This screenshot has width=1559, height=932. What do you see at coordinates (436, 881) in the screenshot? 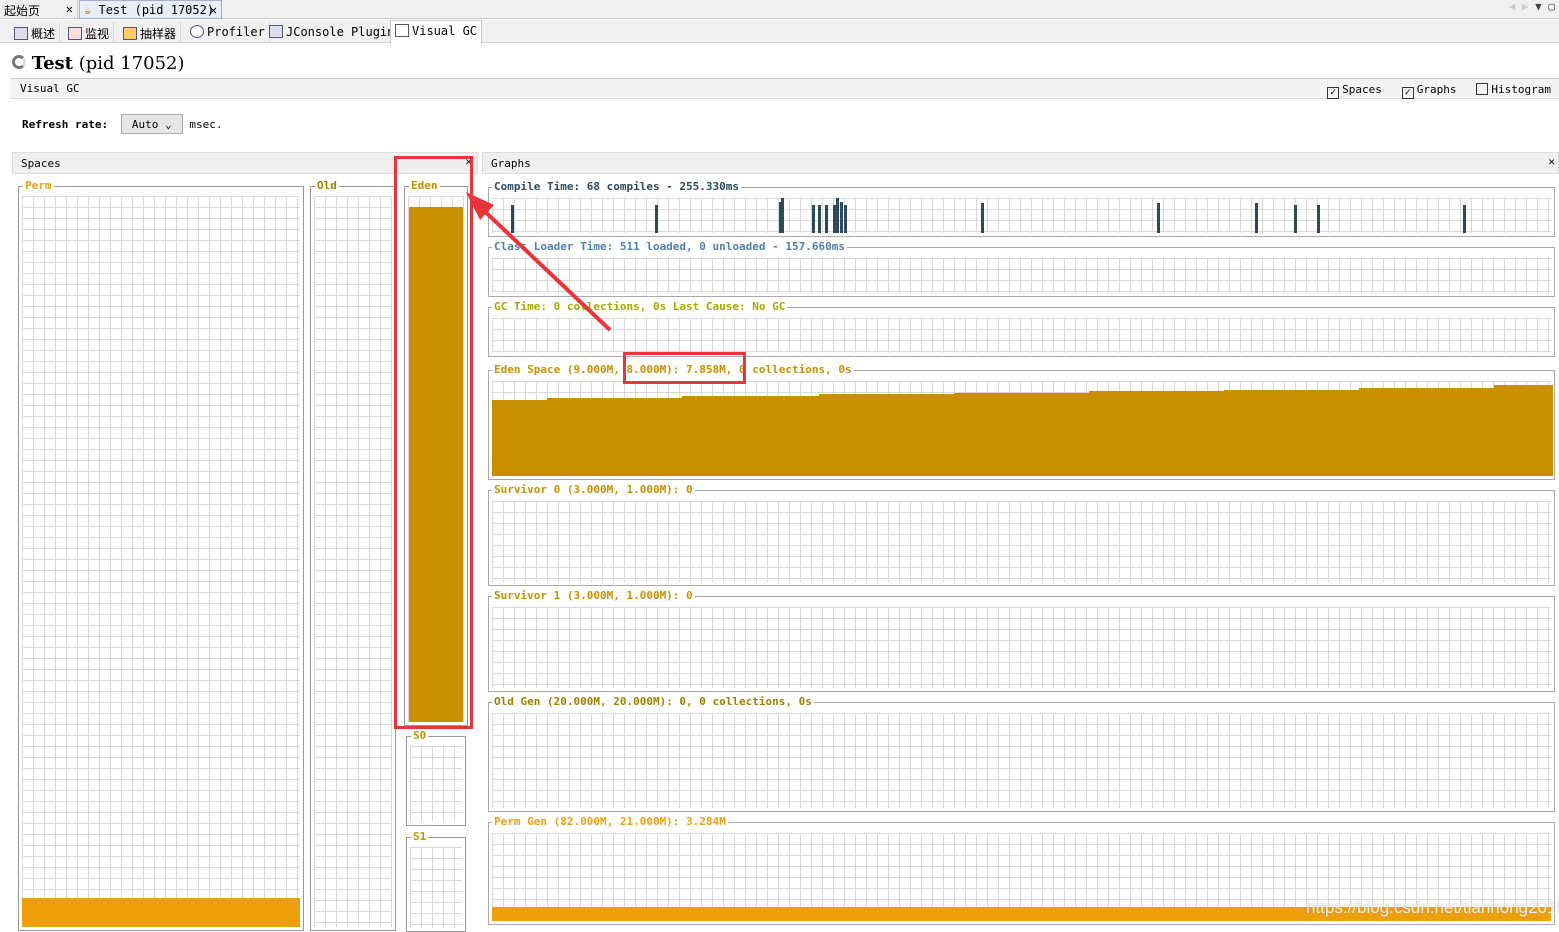
I see `s1-space: S1` at bounding box center [436, 881].